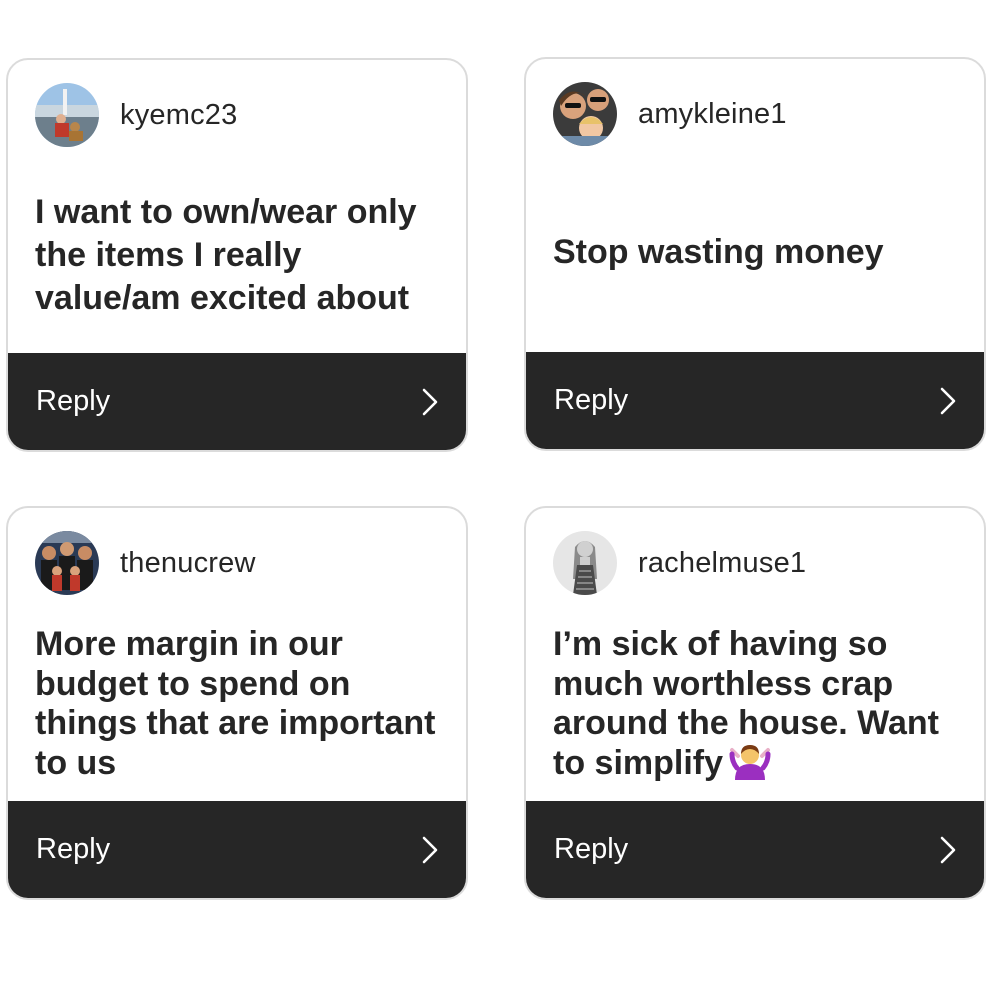 The image size is (1000, 999). I want to click on response-message: Stop wasting money, so click(718, 252).